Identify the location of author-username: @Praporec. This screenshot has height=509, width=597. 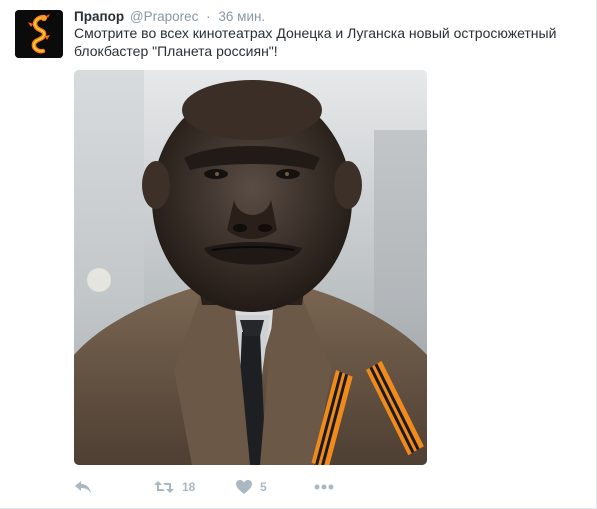
(164, 16).